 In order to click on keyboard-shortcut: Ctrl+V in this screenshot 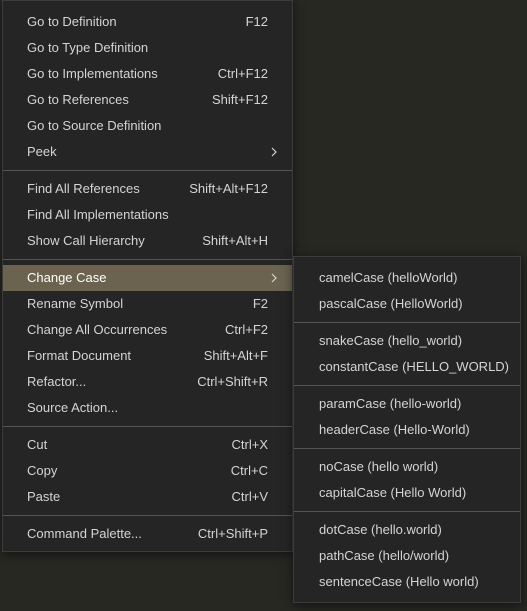, I will do `click(249, 496)`.